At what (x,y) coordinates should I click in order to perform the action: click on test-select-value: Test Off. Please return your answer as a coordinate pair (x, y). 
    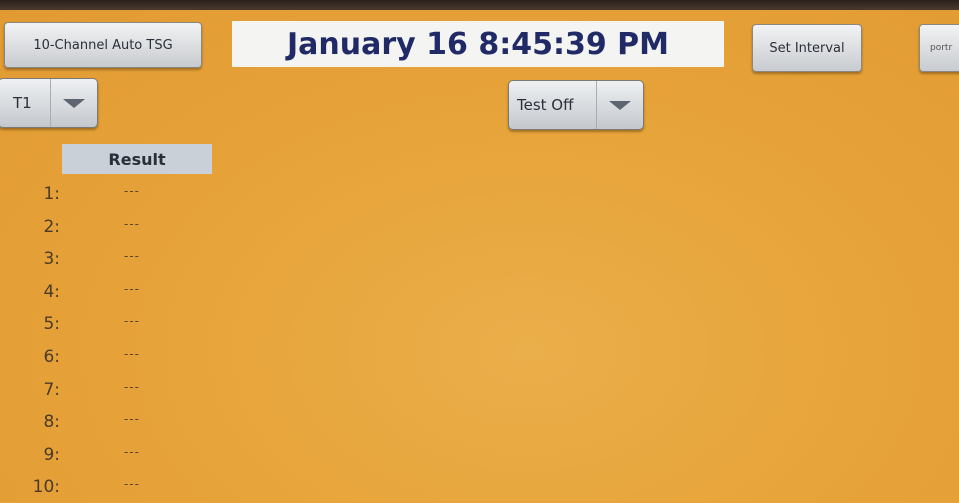
    Looking at the image, I should click on (545, 105).